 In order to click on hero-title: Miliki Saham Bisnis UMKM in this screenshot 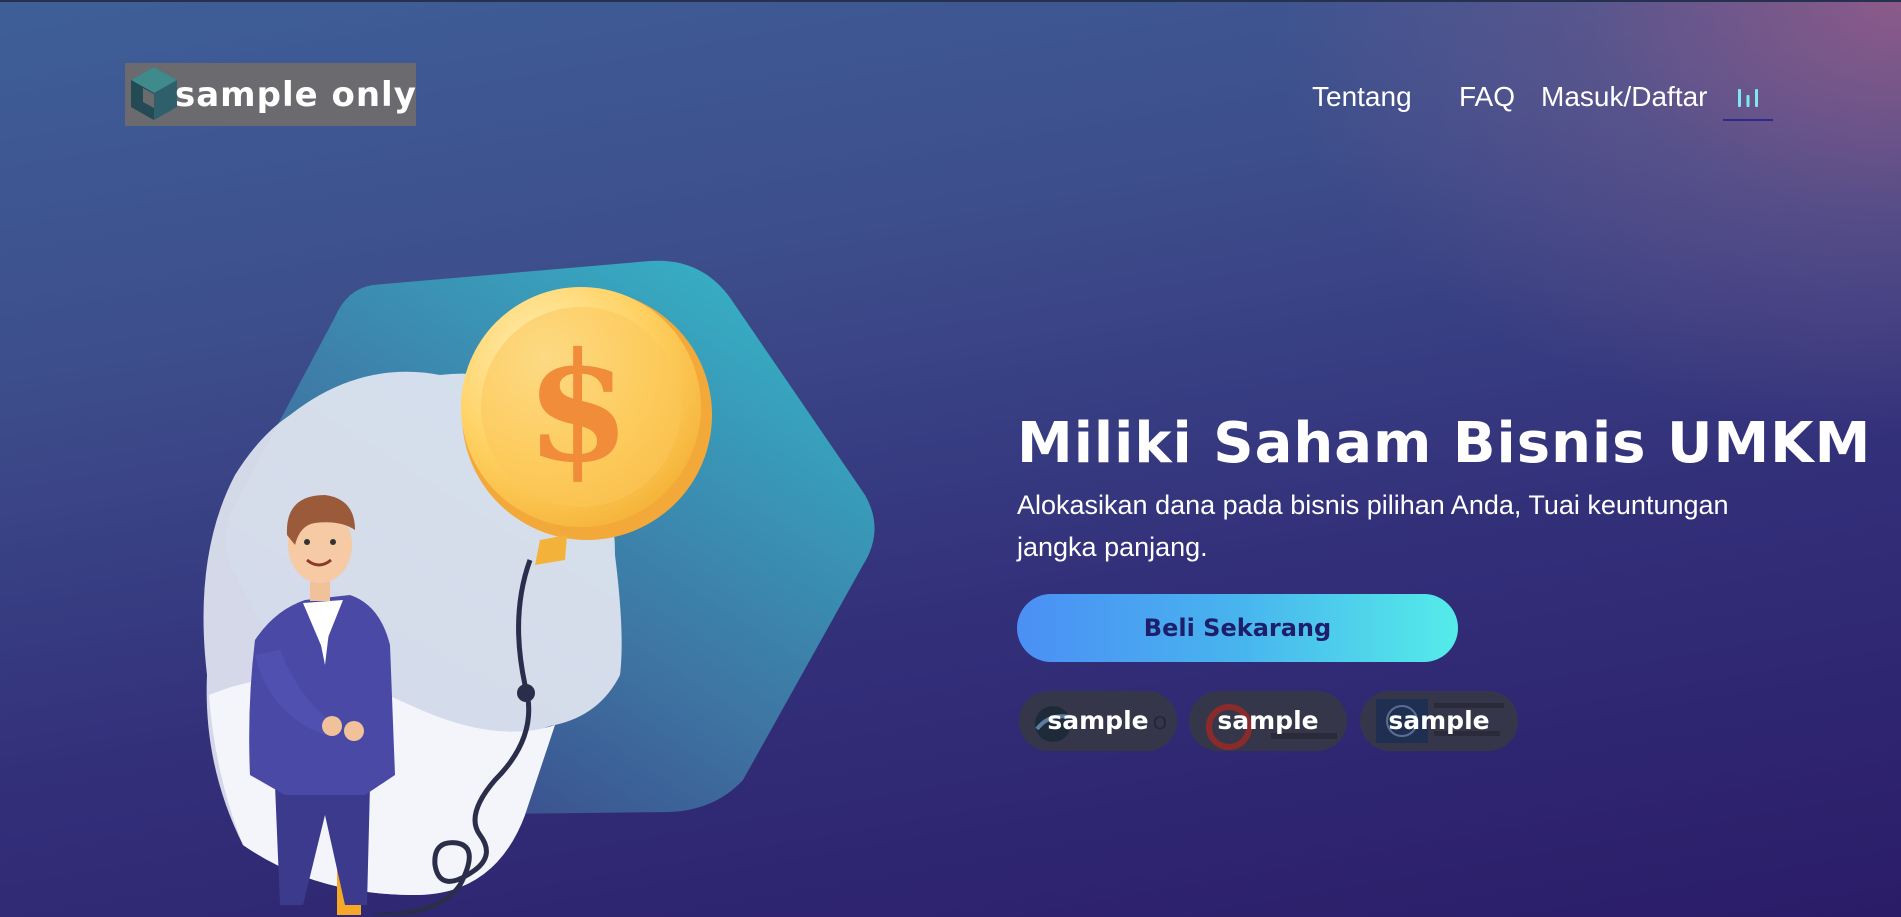, I will do `click(1444, 443)`.